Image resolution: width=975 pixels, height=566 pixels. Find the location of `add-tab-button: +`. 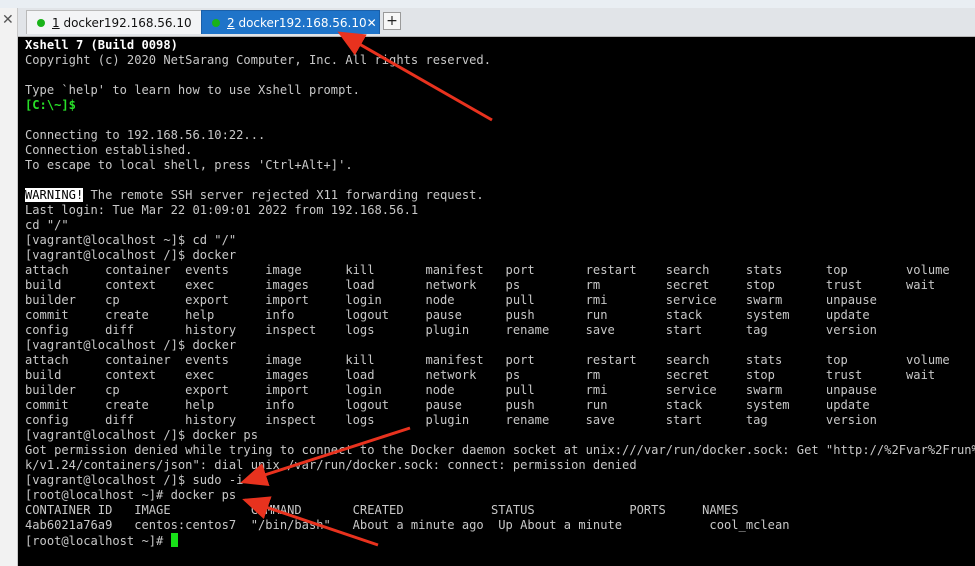

add-tab-button: + is located at coordinates (392, 21).